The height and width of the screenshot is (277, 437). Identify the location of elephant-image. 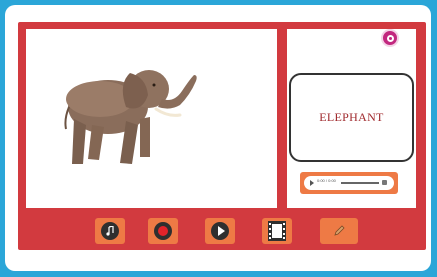
(130, 117).